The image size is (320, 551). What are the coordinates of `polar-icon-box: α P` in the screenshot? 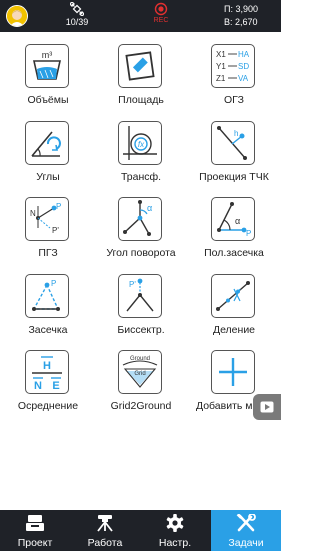 It's located at (233, 219).